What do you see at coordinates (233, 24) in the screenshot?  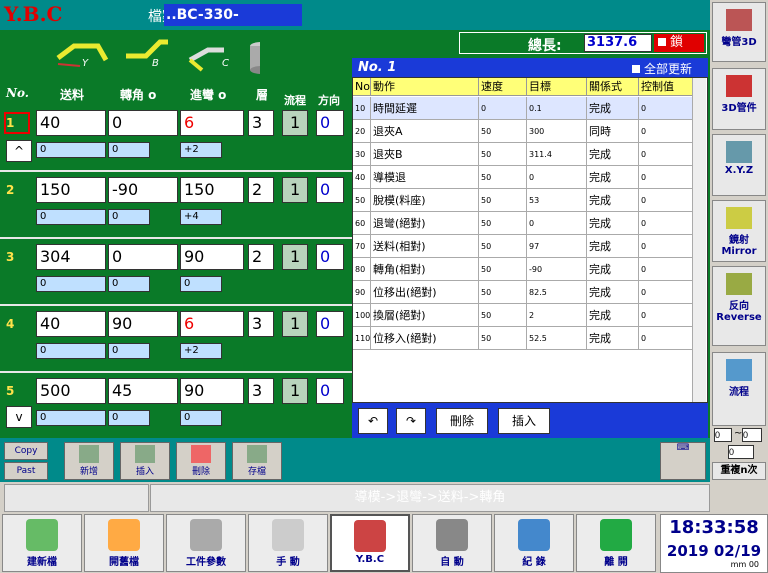 I see `file-name-field: ..BC-330-19.1X865` at bounding box center [233, 24].